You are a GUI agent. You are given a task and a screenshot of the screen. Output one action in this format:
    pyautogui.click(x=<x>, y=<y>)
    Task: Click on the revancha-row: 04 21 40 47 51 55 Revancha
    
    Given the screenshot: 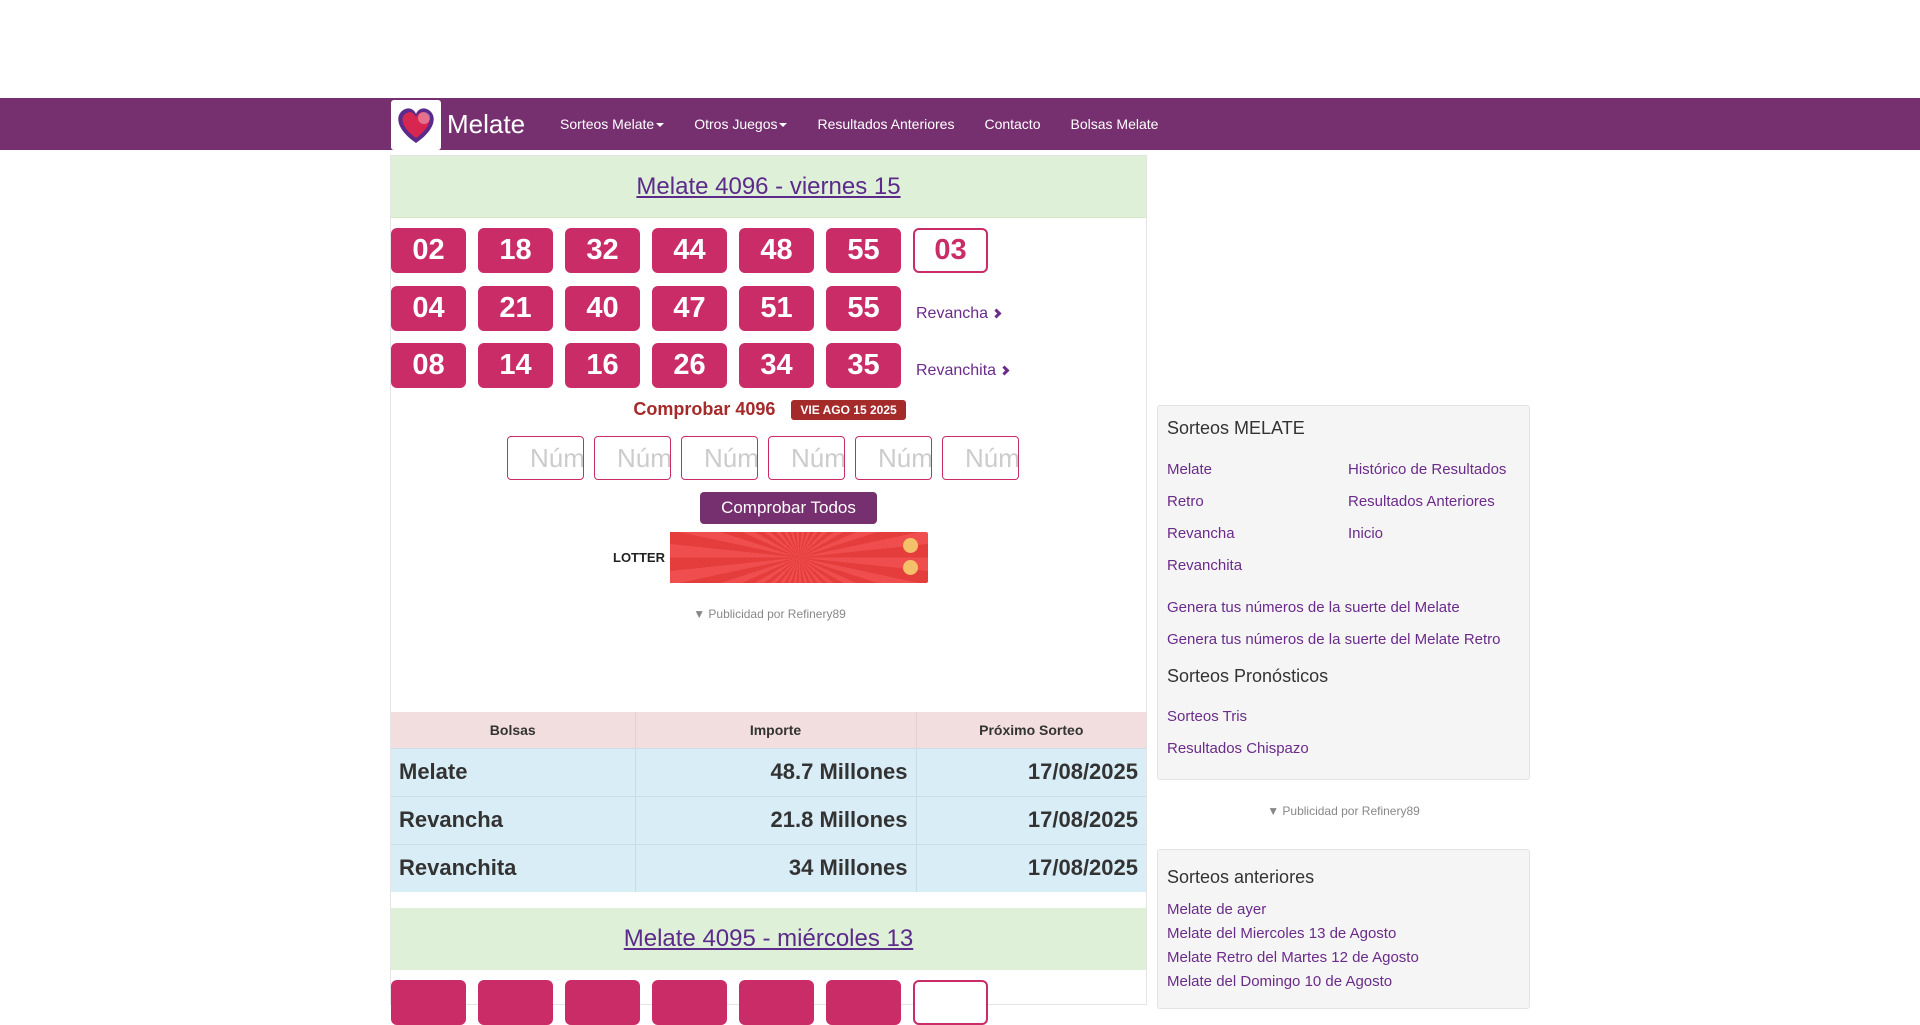 What is the action you would take?
    pyautogui.click(x=696, y=308)
    